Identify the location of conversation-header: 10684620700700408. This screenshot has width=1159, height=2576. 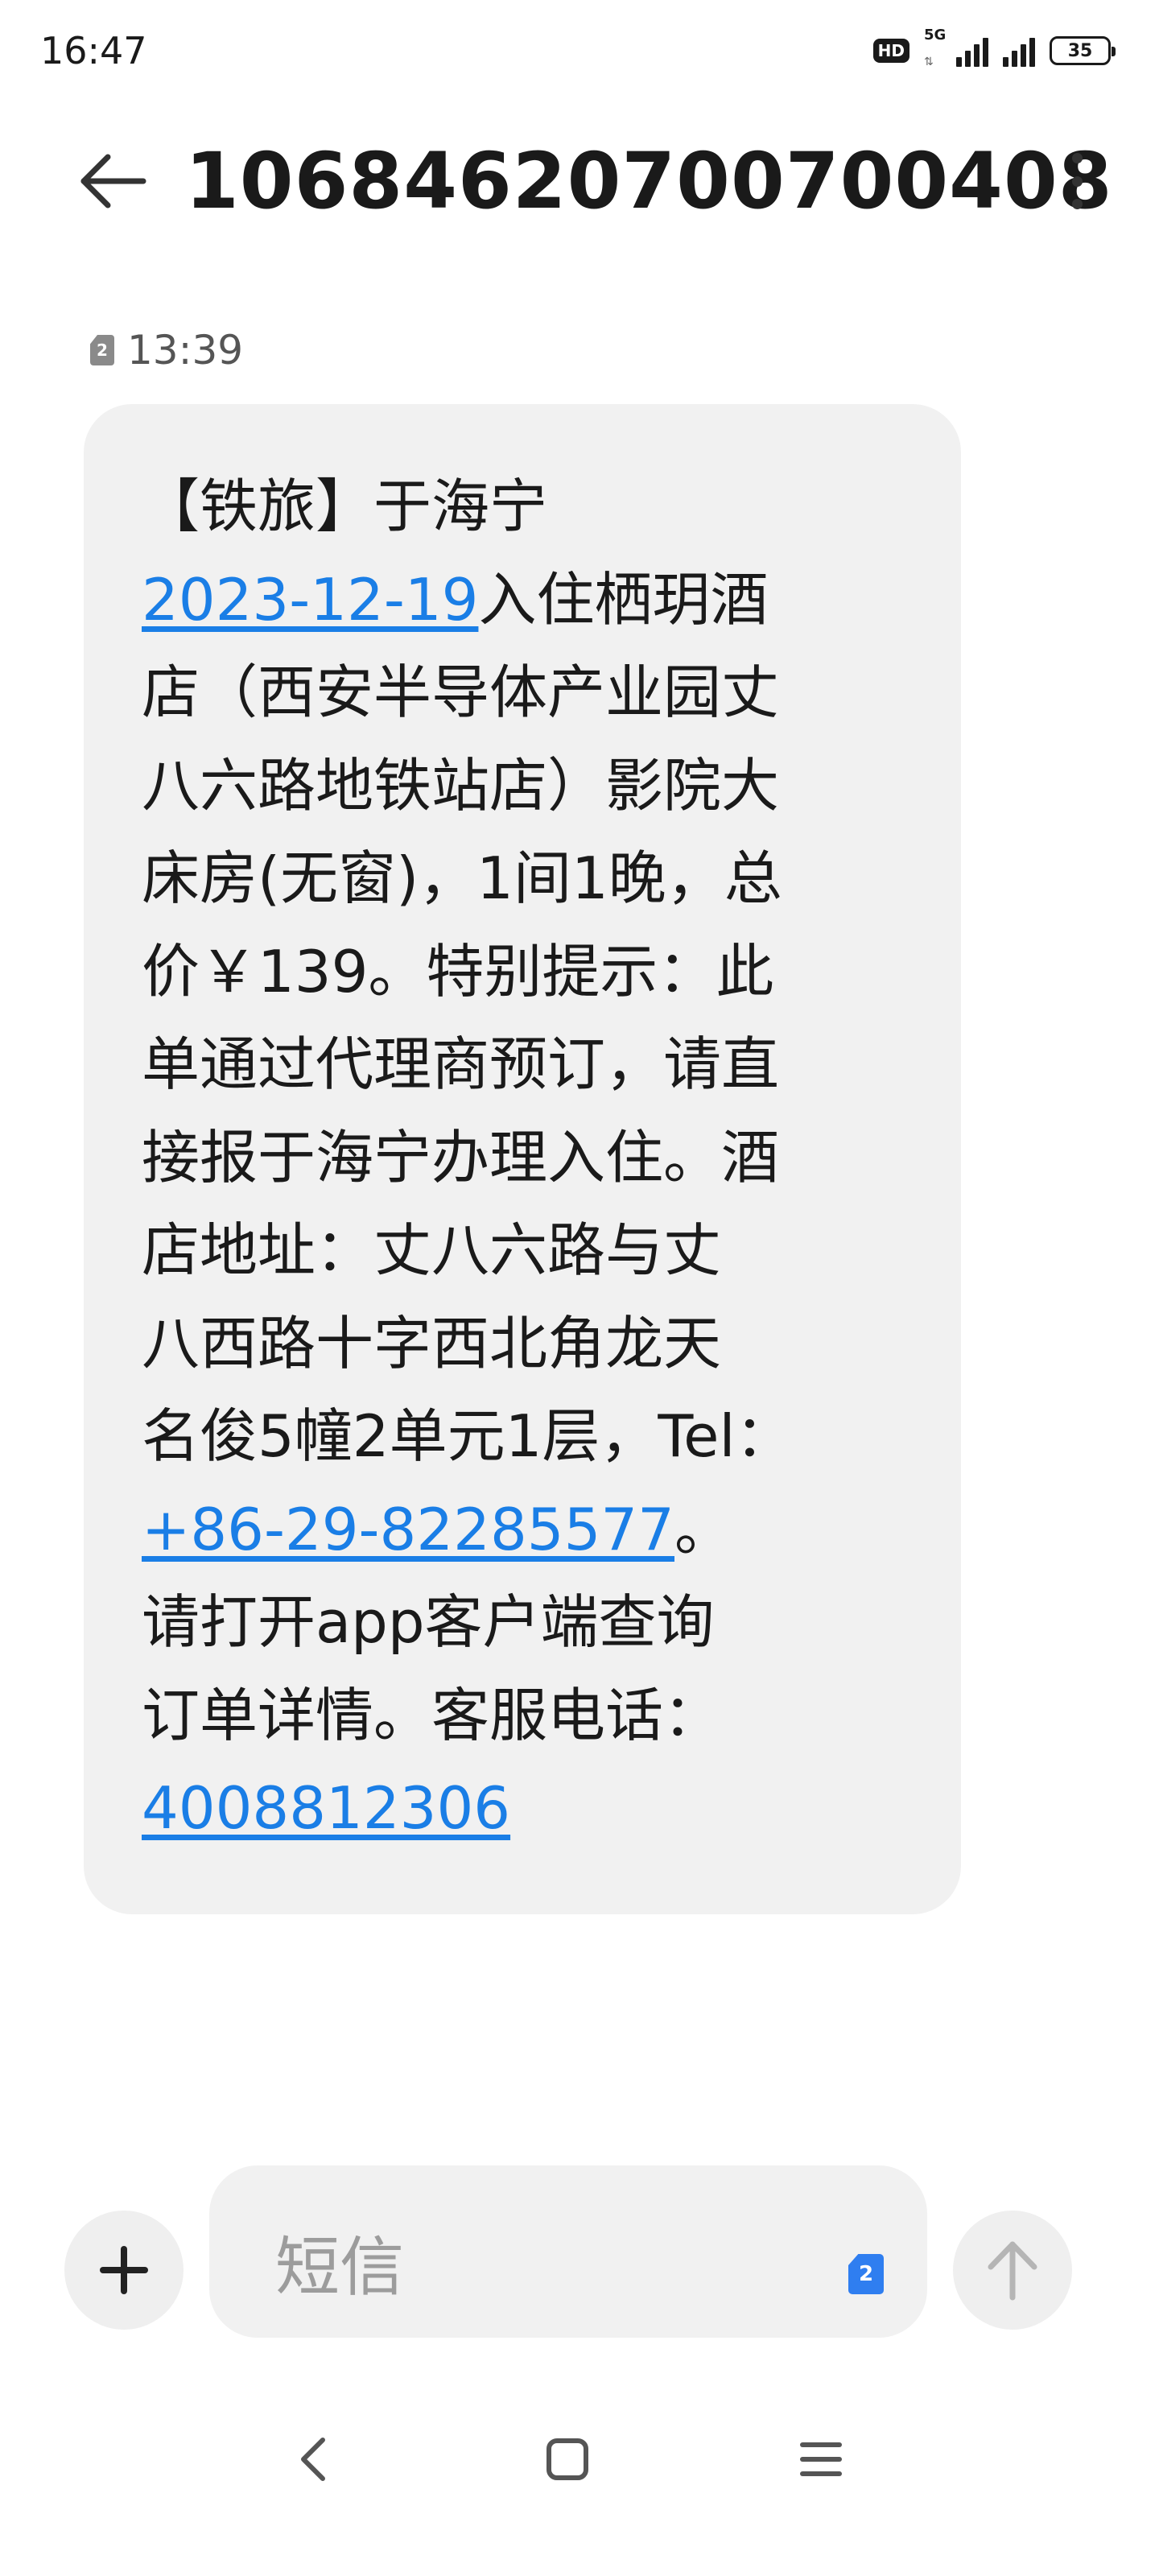
(579, 181).